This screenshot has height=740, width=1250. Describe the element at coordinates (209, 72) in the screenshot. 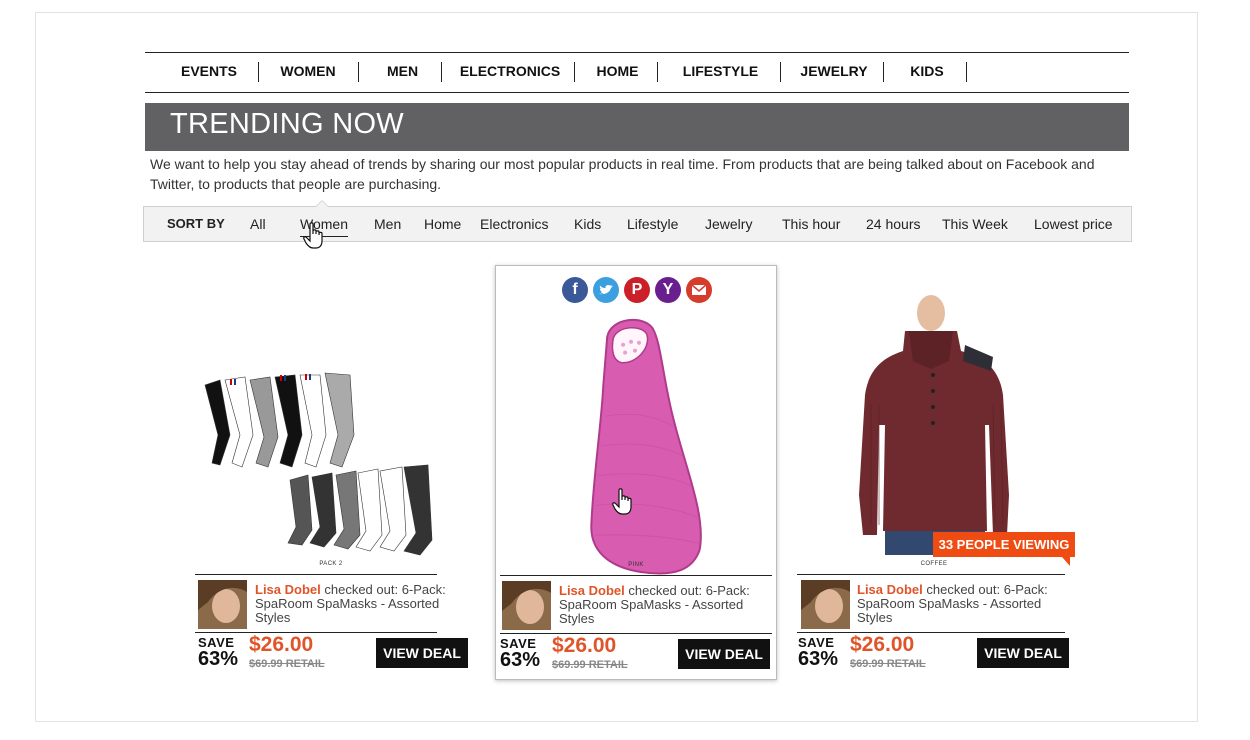

I see `nav-events: EVENTS` at that location.